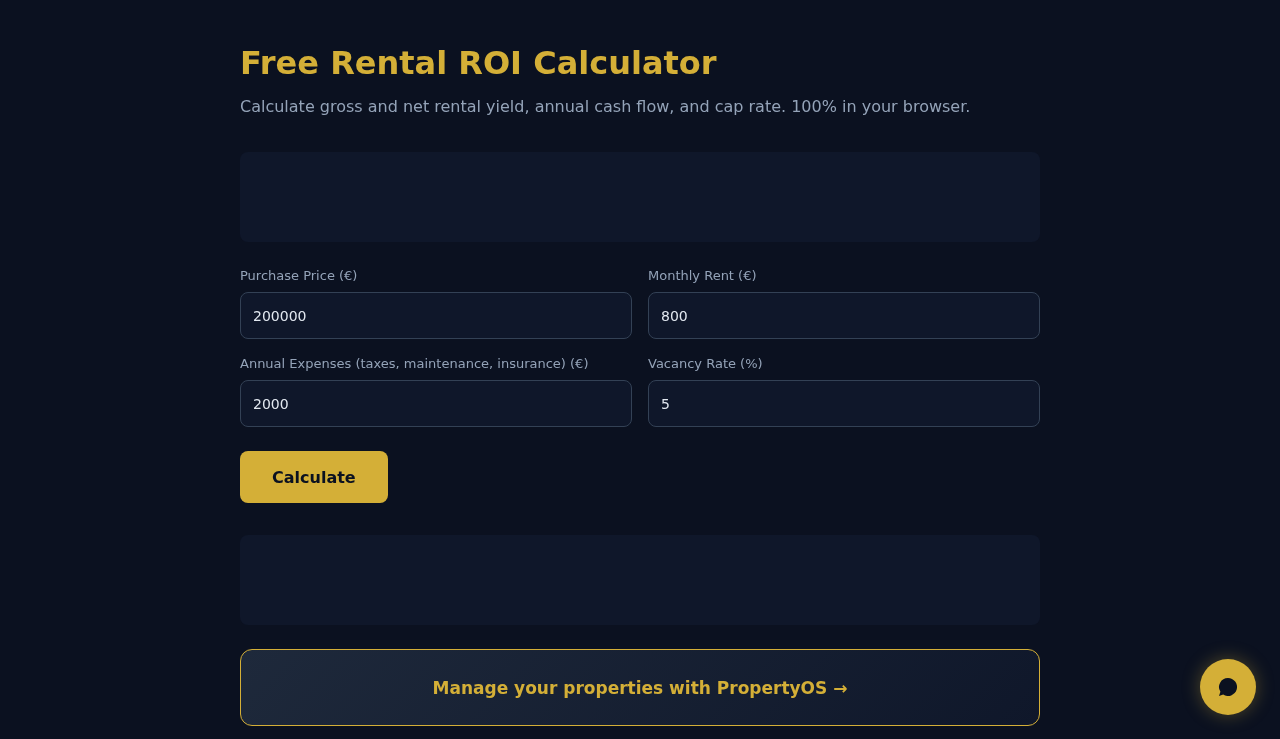  What do you see at coordinates (314, 477) in the screenshot?
I see `calculate-button: Calculate` at bounding box center [314, 477].